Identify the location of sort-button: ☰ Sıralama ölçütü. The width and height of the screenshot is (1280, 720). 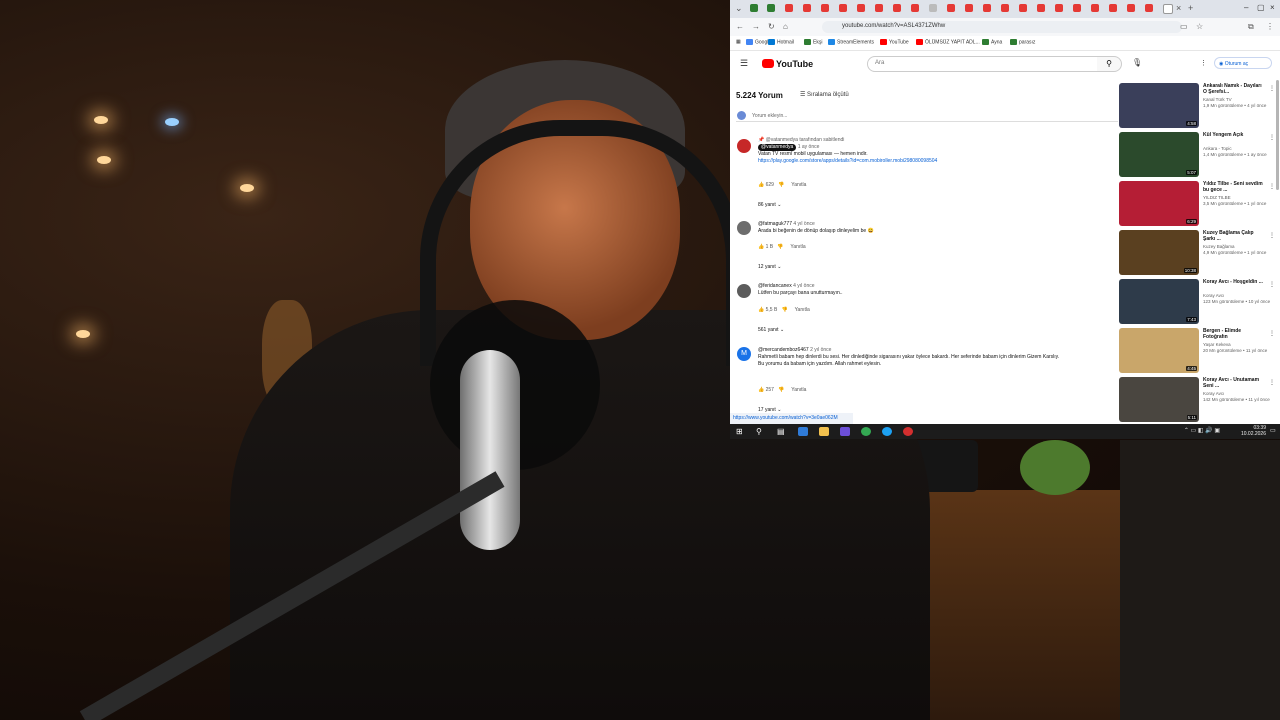
(824, 94).